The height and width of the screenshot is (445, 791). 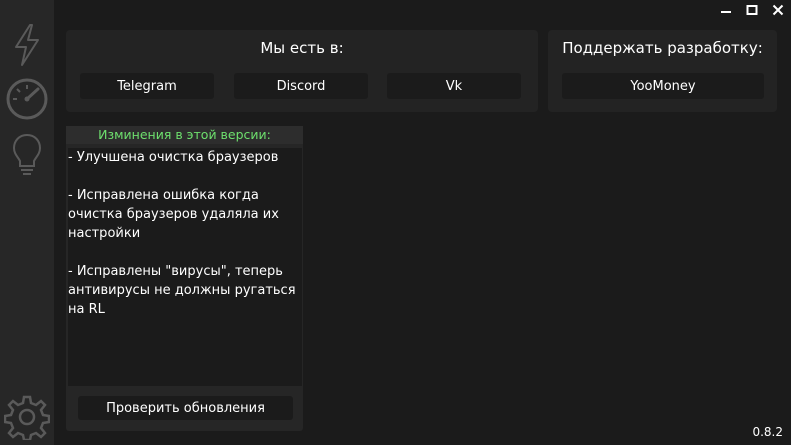 I want to click on minimize-button, so click(x=726, y=10).